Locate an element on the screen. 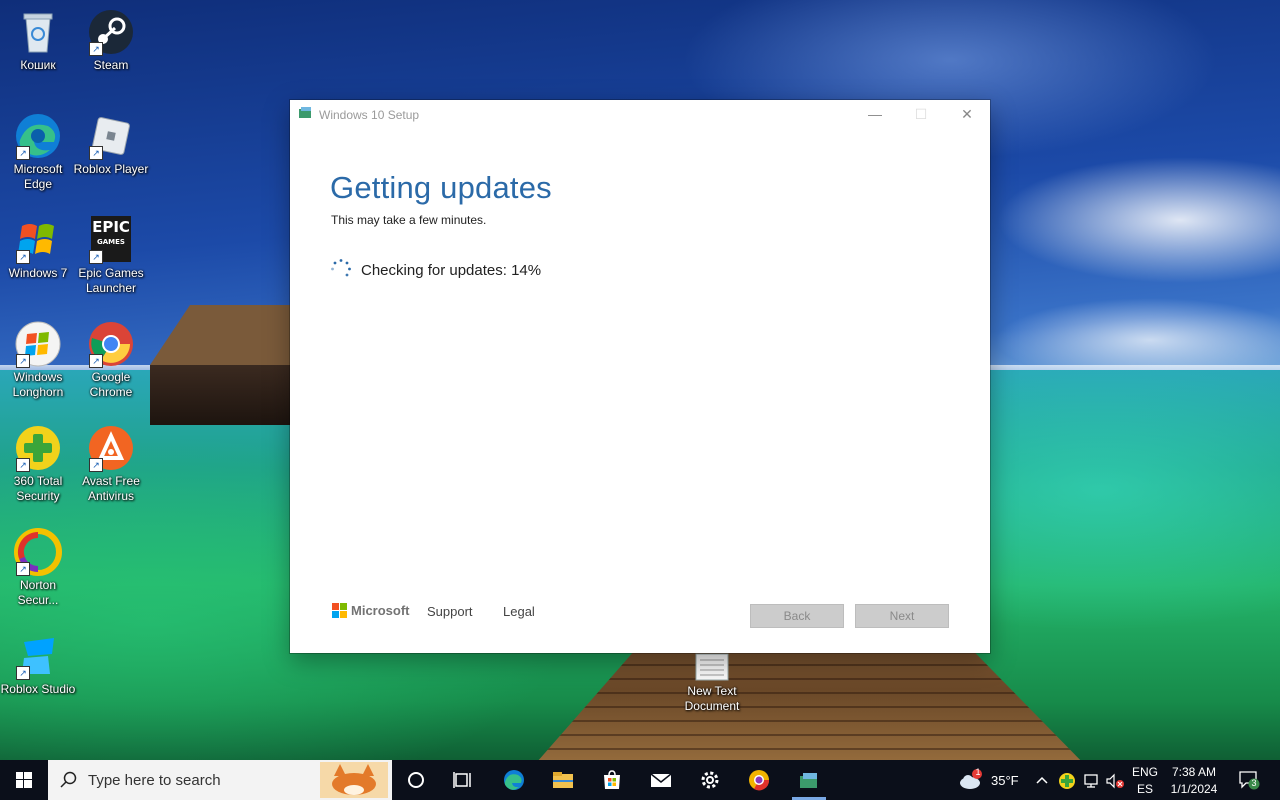  roblox-icon: ↗ is located at coordinates (111, 136).